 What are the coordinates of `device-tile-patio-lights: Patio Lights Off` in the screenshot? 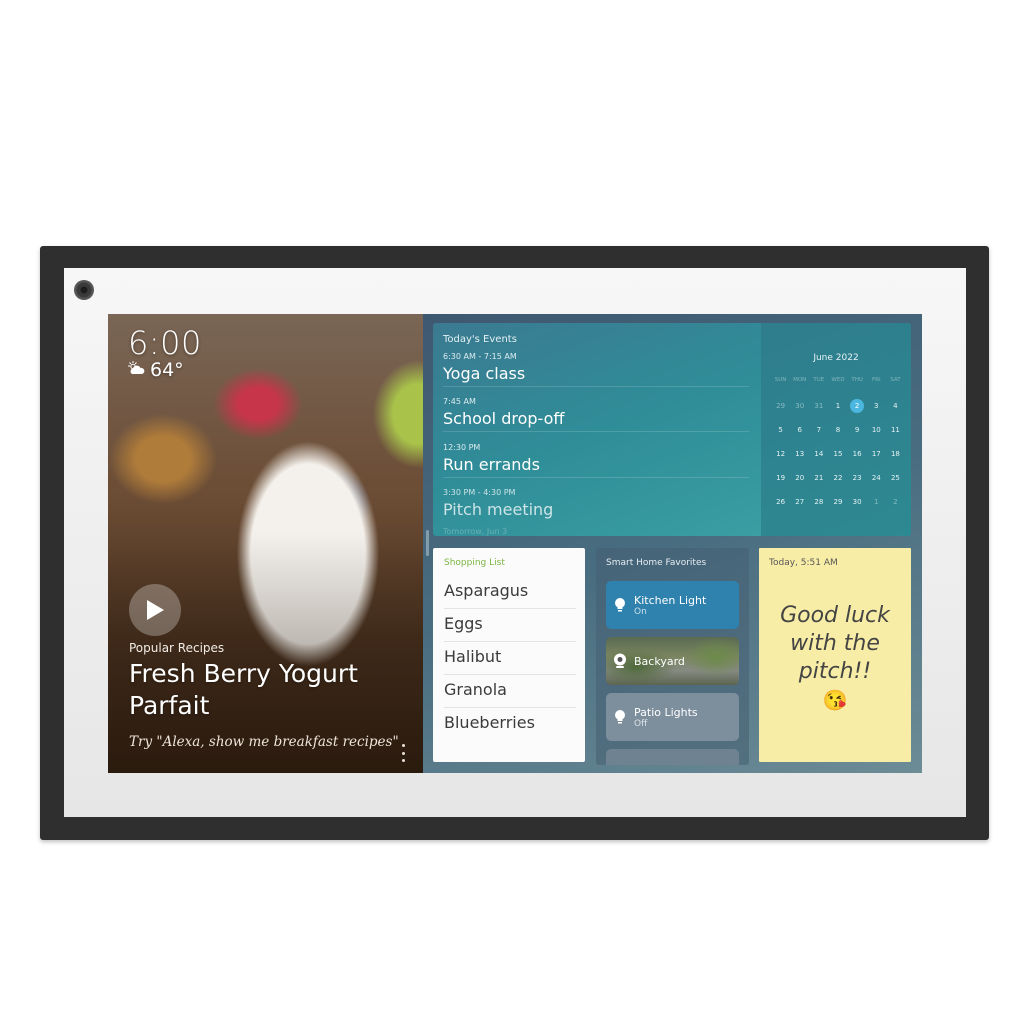 It's located at (672, 717).